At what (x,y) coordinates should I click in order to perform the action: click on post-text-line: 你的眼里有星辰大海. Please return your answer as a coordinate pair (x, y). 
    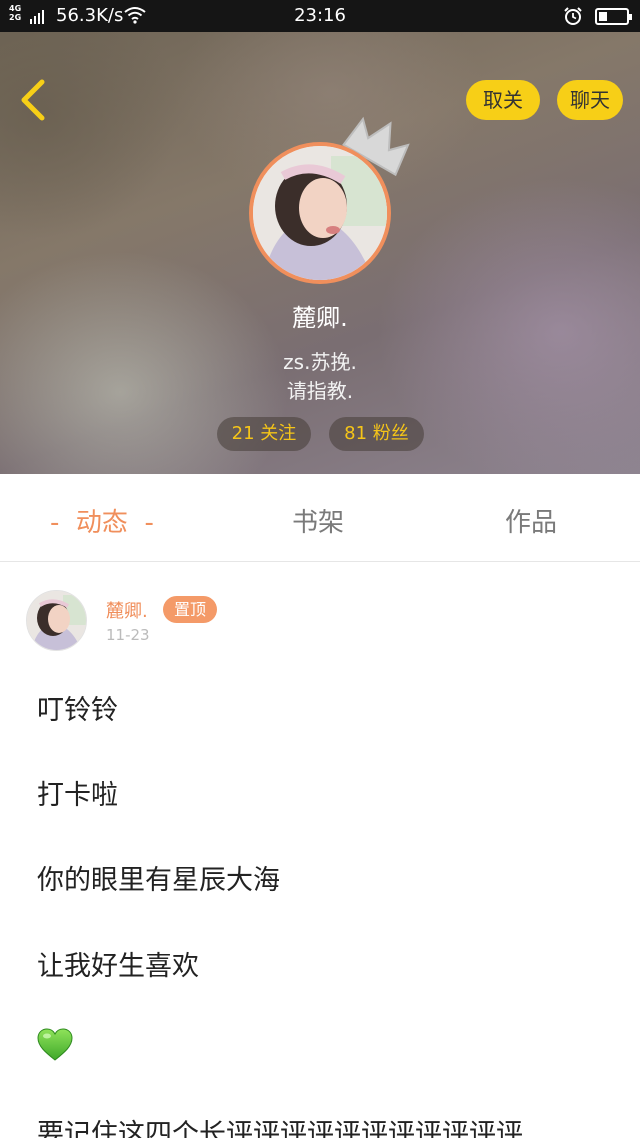
    Looking at the image, I should click on (158, 880).